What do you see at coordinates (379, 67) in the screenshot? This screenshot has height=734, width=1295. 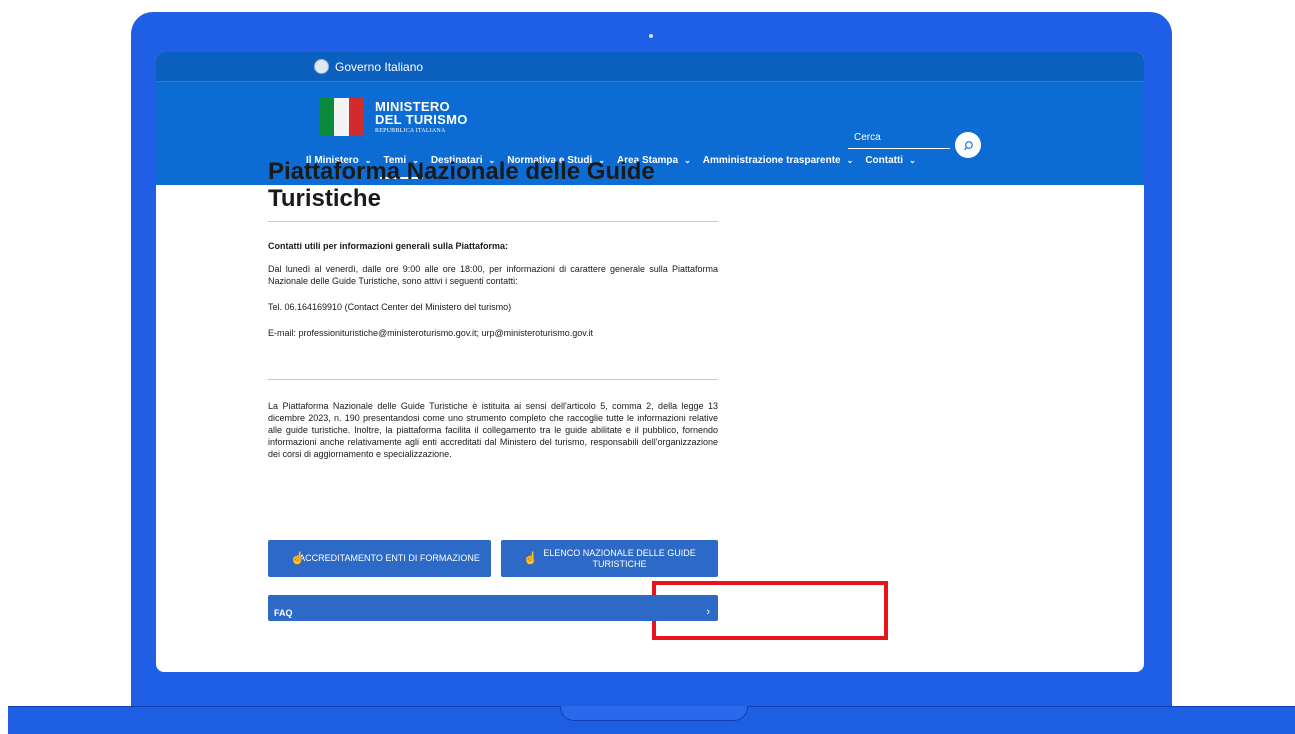 I see `gov-bar-label: Governo Italiano` at bounding box center [379, 67].